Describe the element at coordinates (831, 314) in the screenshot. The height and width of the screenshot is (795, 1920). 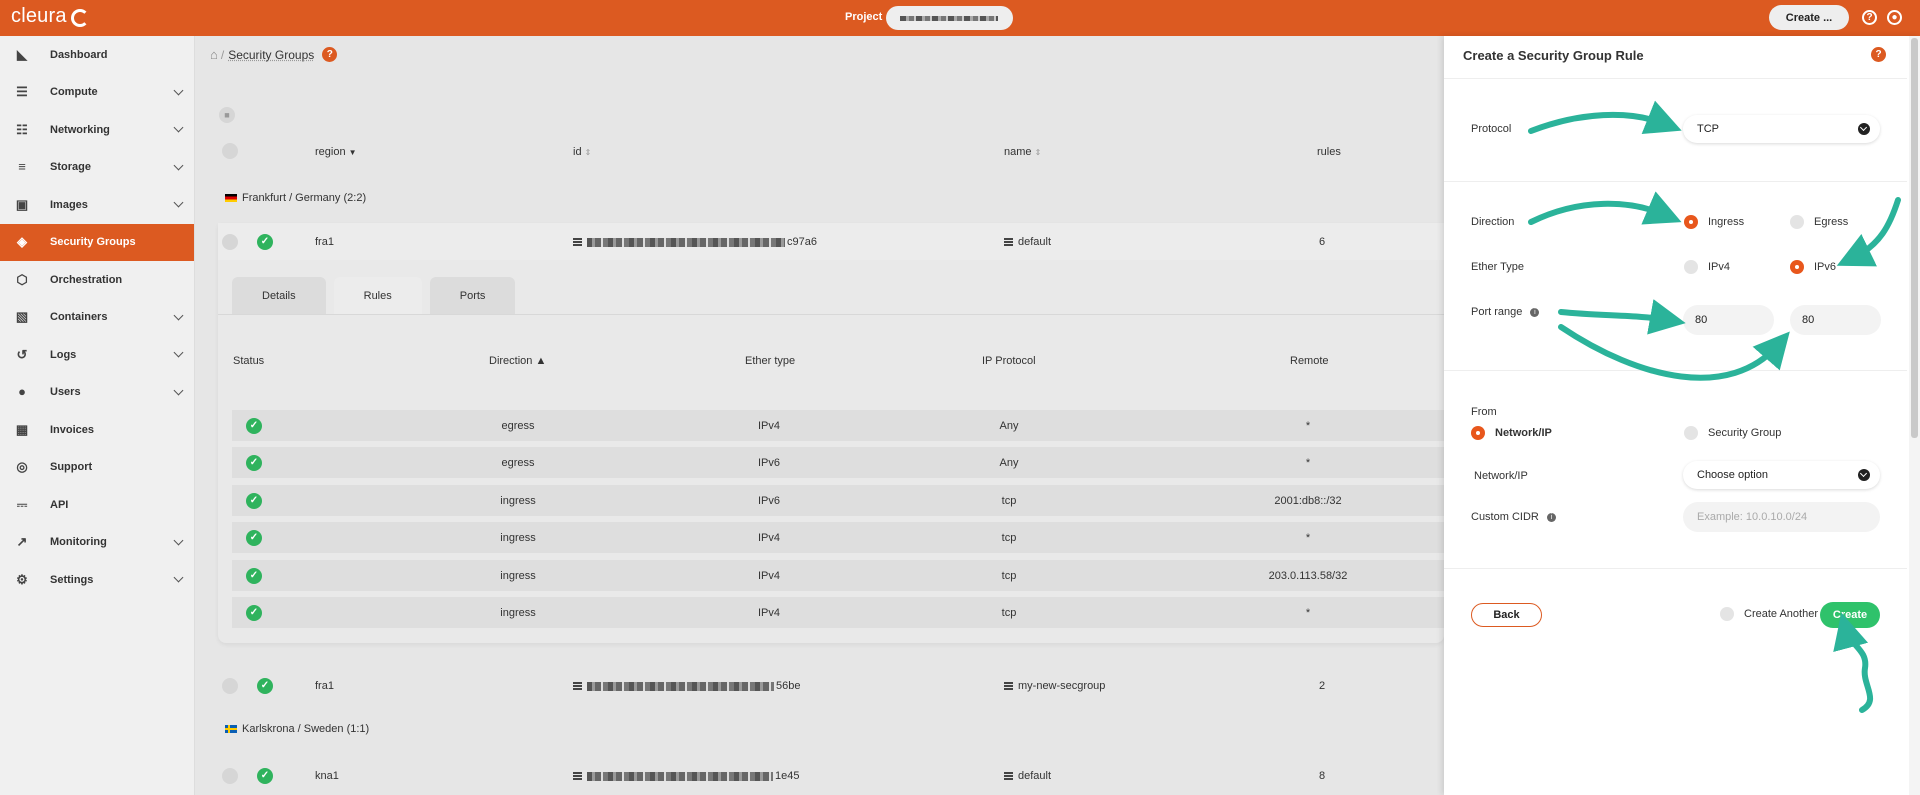
I see `tab-divider` at that location.